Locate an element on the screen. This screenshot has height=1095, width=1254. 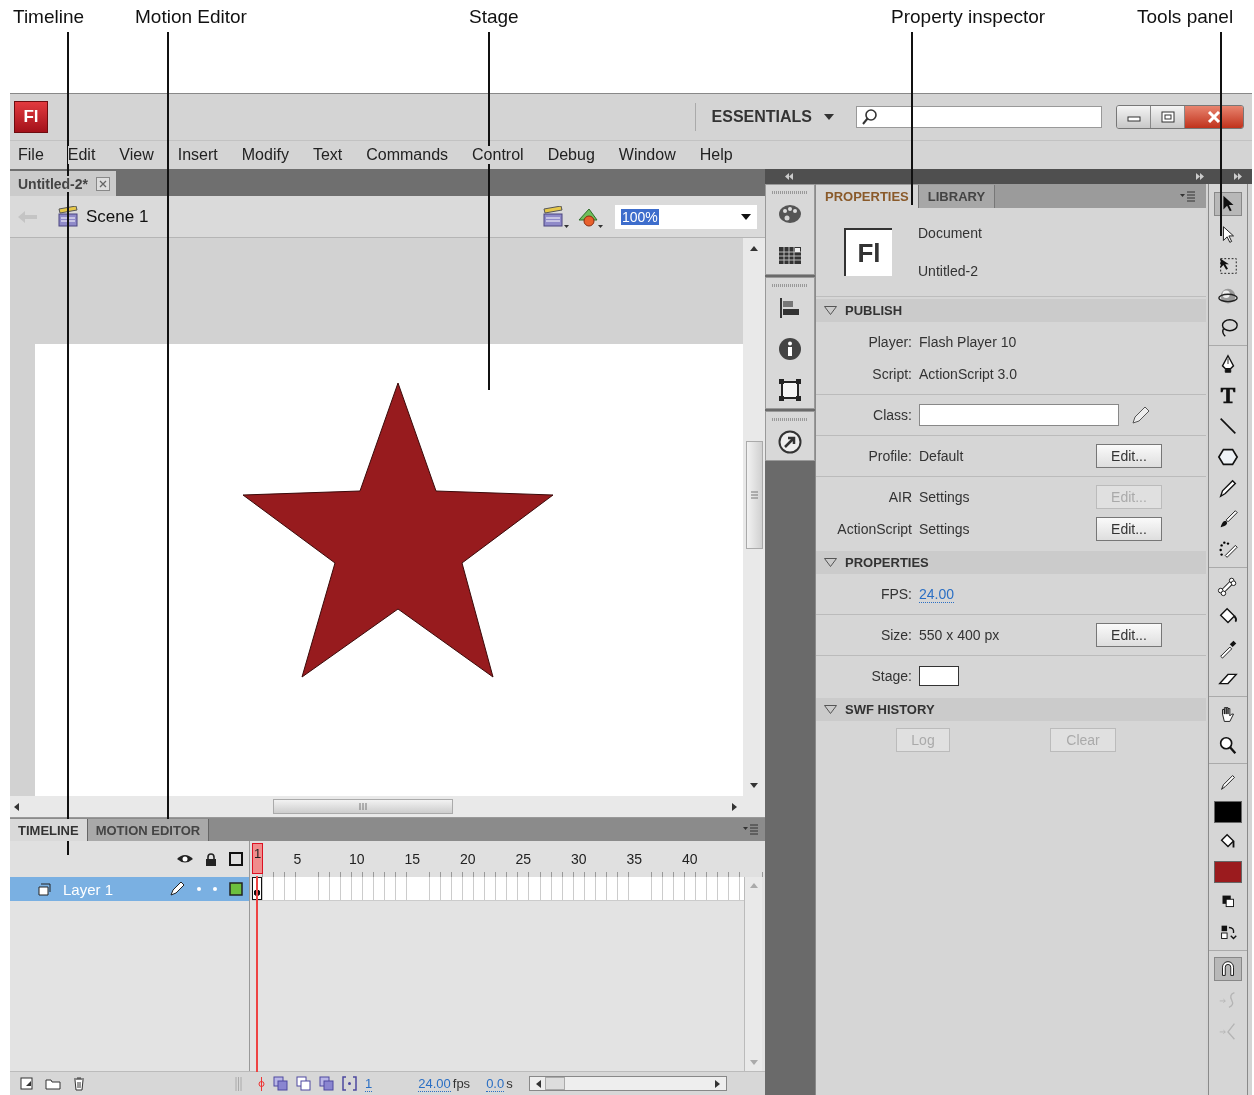
section-header: PUBLISH is located at coordinates (1011, 310).